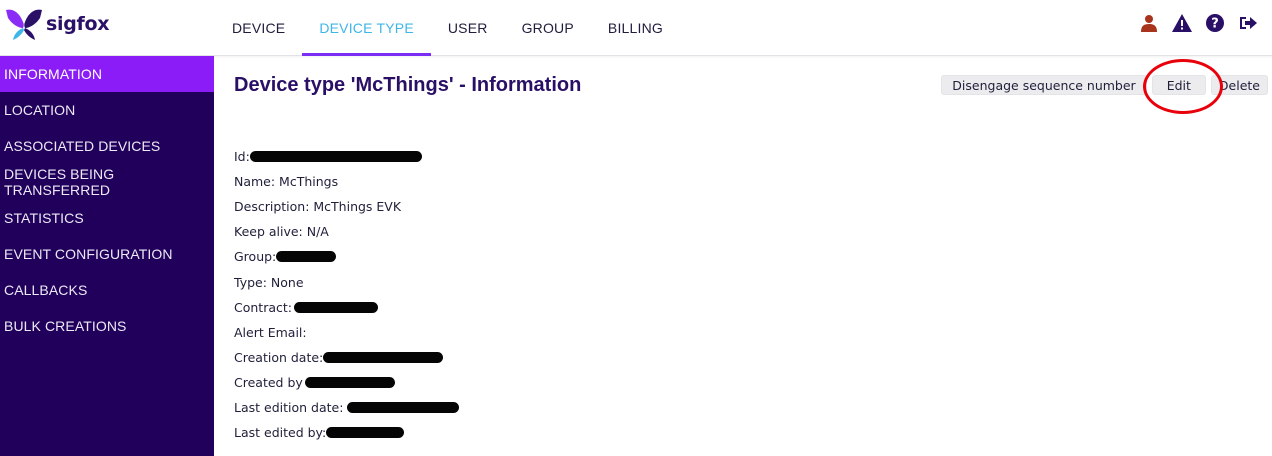 The width and height of the screenshot is (1272, 456). What do you see at coordinates (88, 254) in the screenshot?
I see `sidebar-item-label: EVENT CONFIGURATION` at bounding box center [88, 254].